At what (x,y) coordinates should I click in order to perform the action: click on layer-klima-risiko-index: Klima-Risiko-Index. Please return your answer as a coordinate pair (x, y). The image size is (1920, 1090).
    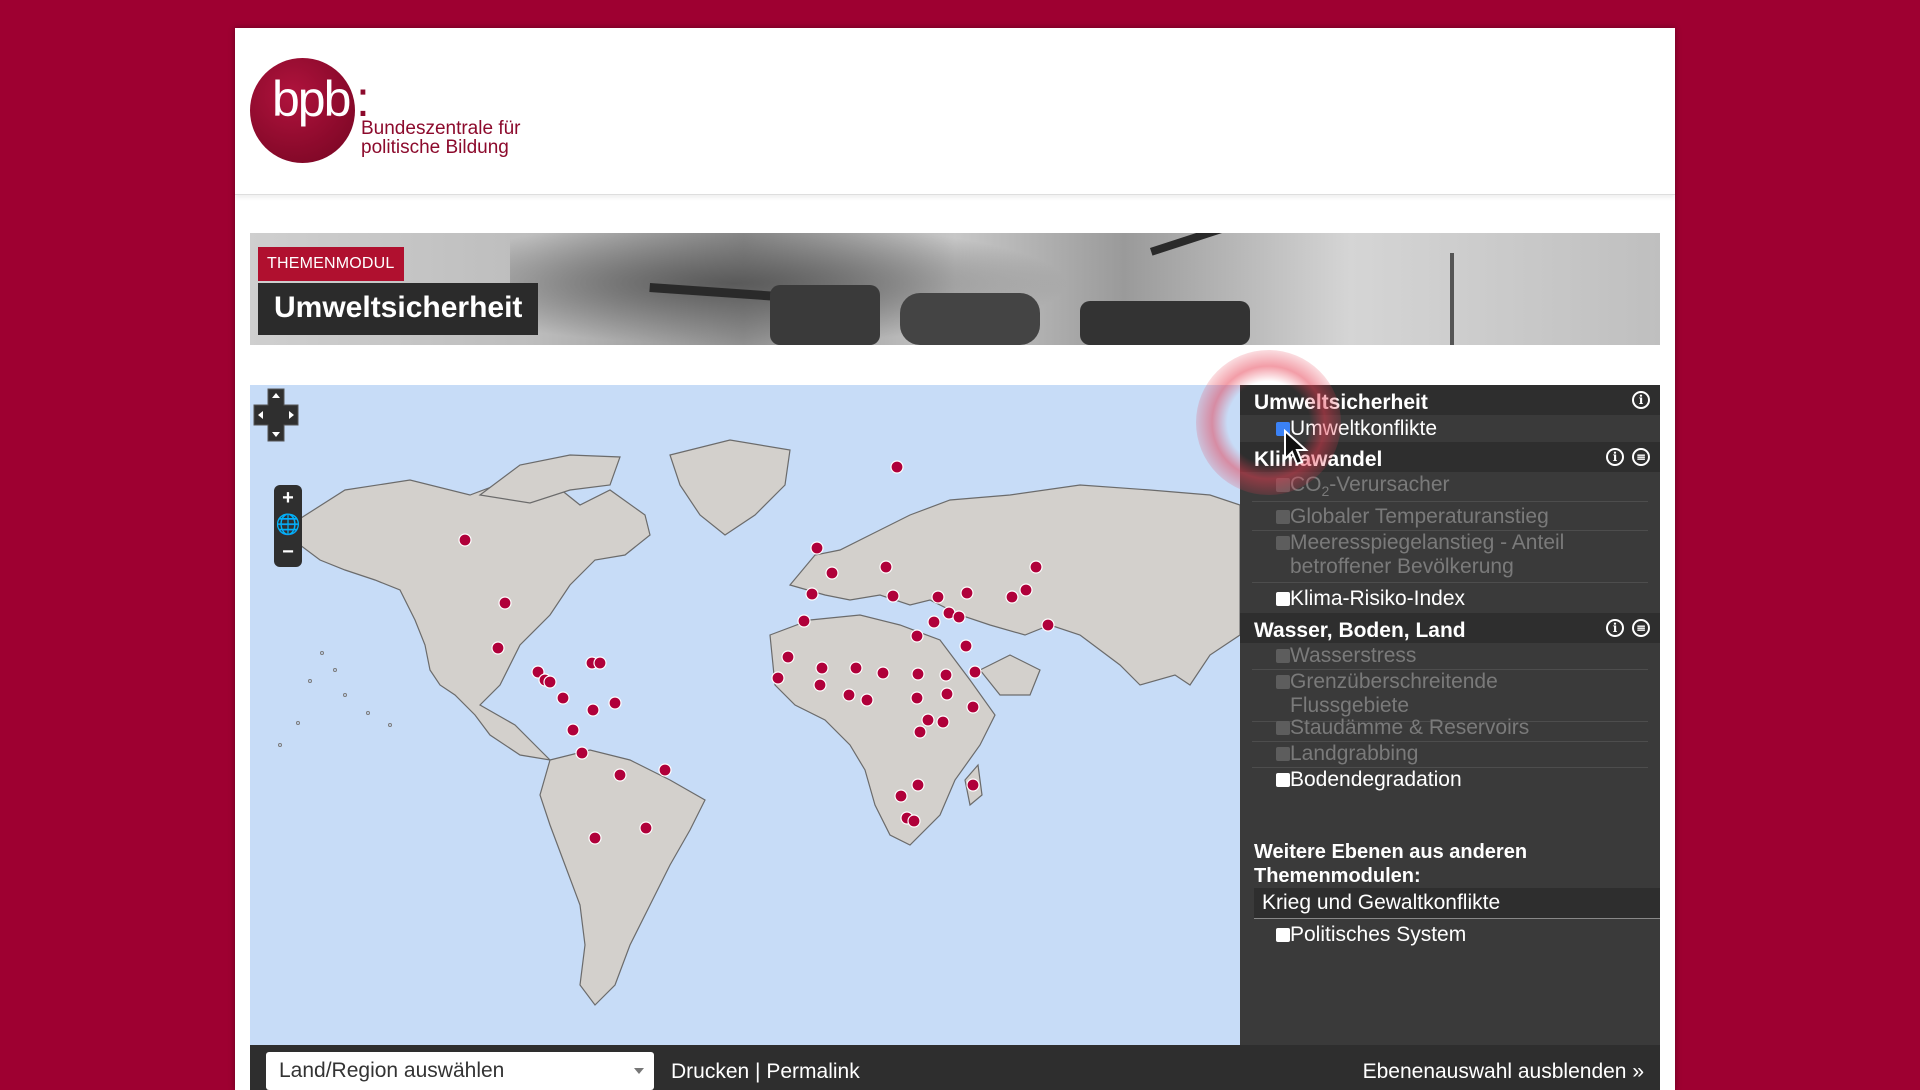
    Looking at the image, I should click on (1371, 599).